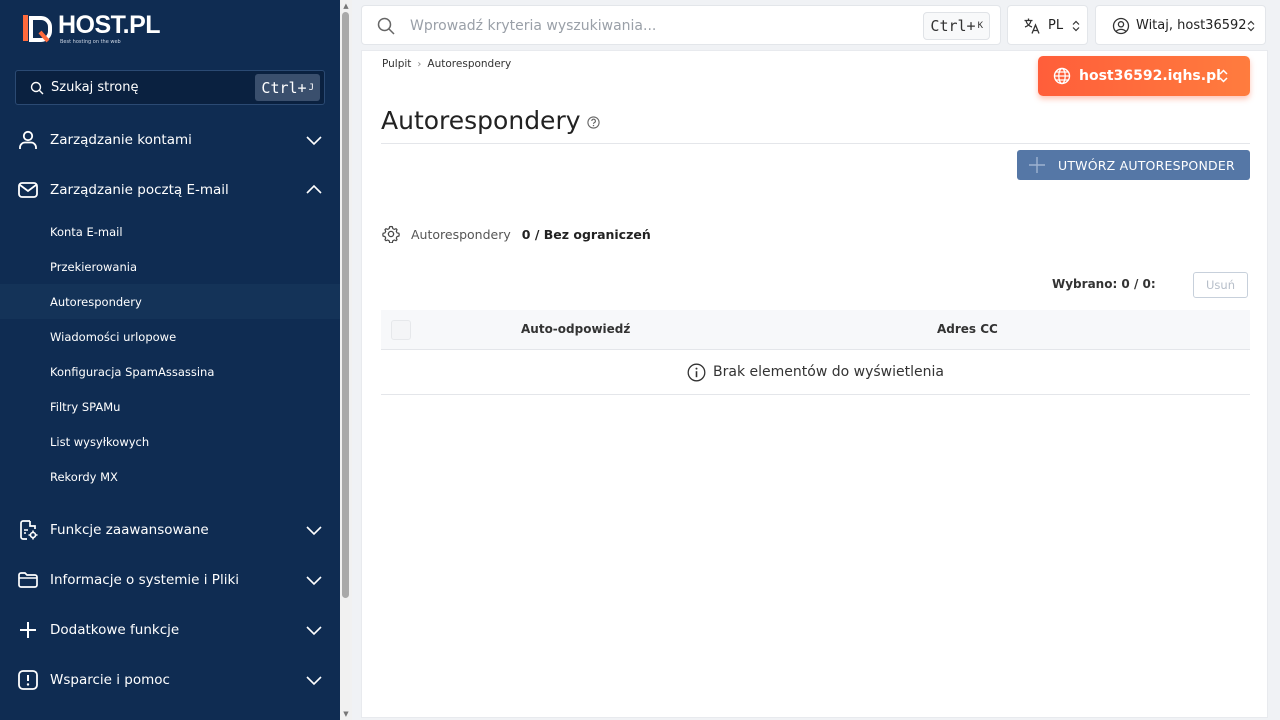  I want to click on user-greeting: Witaj, host36592, so click(1191, 25).